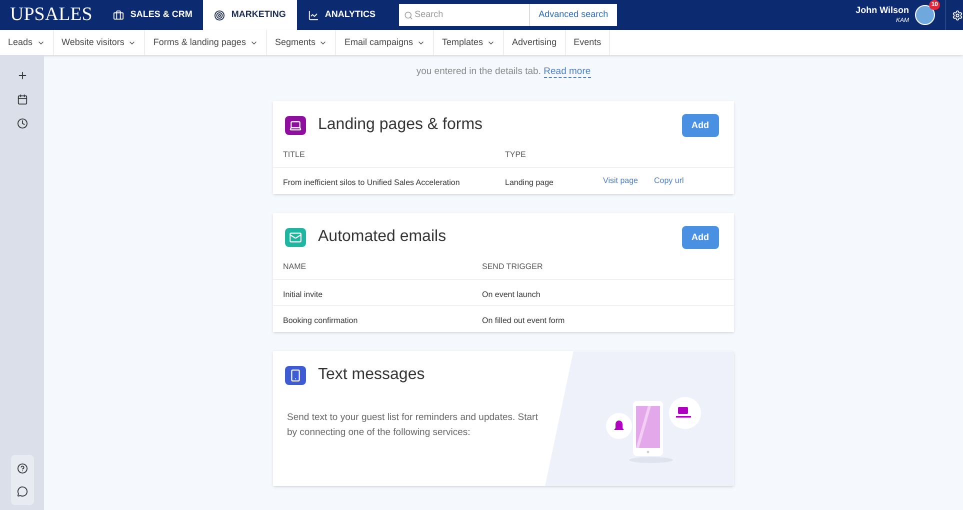 Image resolution: width=963 pixels, height=510 pixels. Describe the element at coordinates (511, 294) in the screenshot. I see `table-cell: On event launch` at that location.